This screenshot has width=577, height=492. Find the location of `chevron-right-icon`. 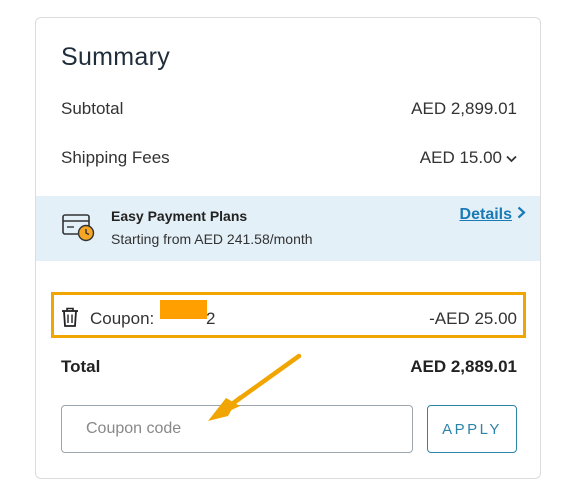

chevron-right-icon is located at coordinates (521, 215).